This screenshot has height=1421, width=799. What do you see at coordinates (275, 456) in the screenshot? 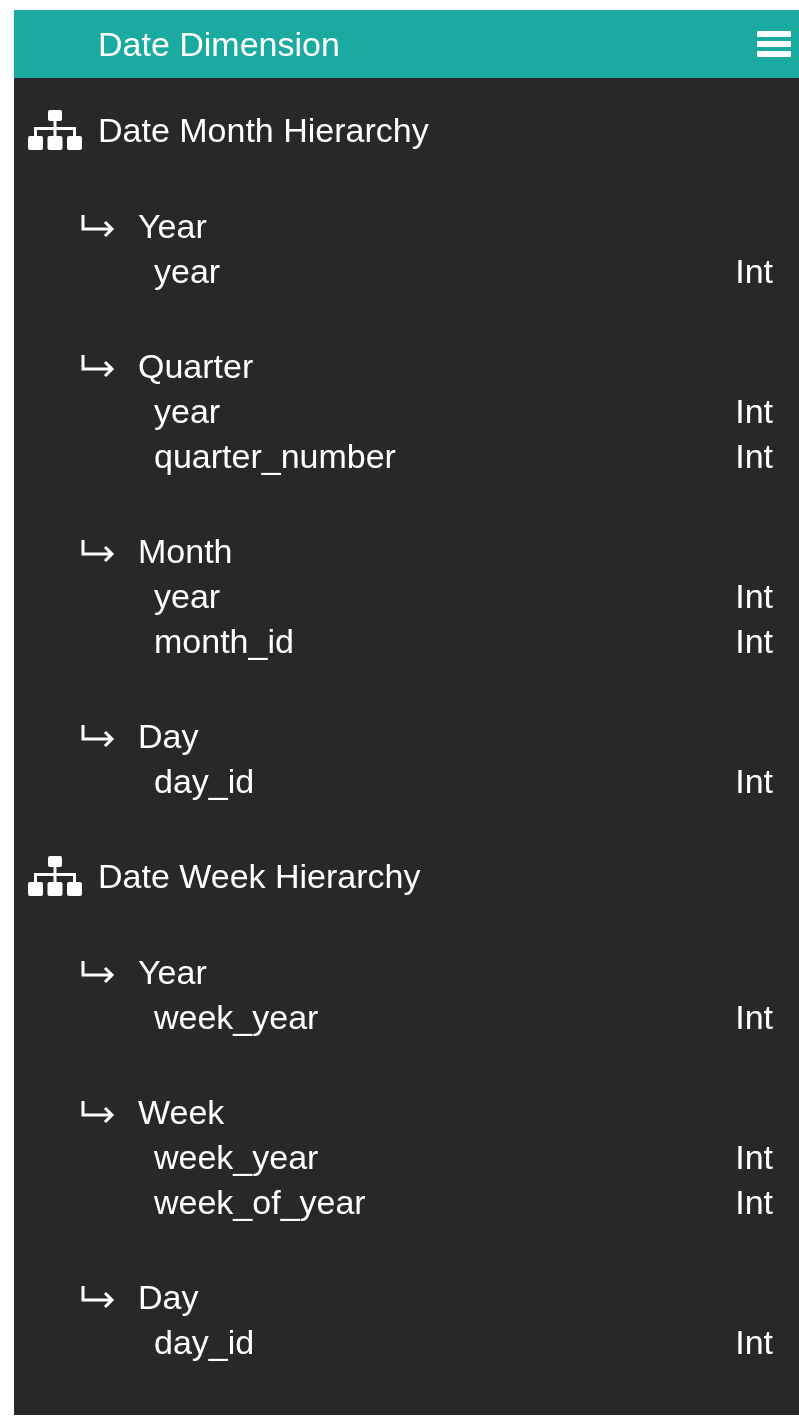
I see `attribute-name: quarter_number` at bounding box center [275, 456].